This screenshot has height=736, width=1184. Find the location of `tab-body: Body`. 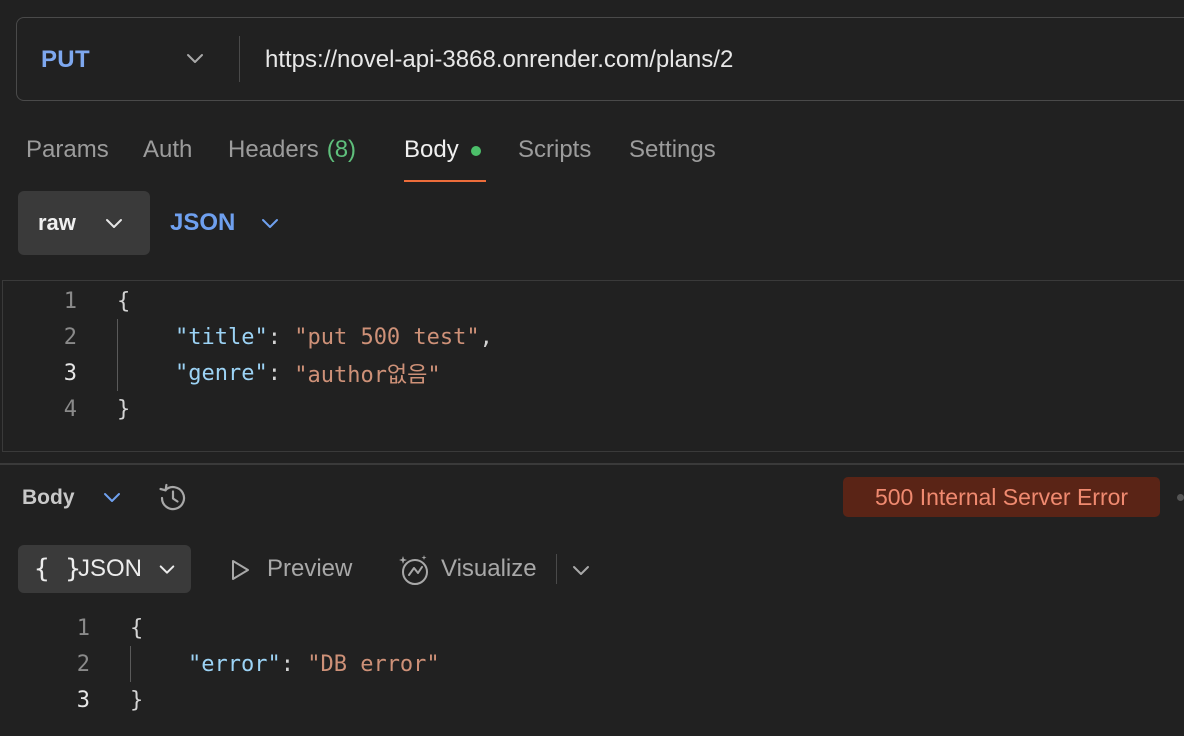

tab-body: Body is located at coordinates (442, 157).